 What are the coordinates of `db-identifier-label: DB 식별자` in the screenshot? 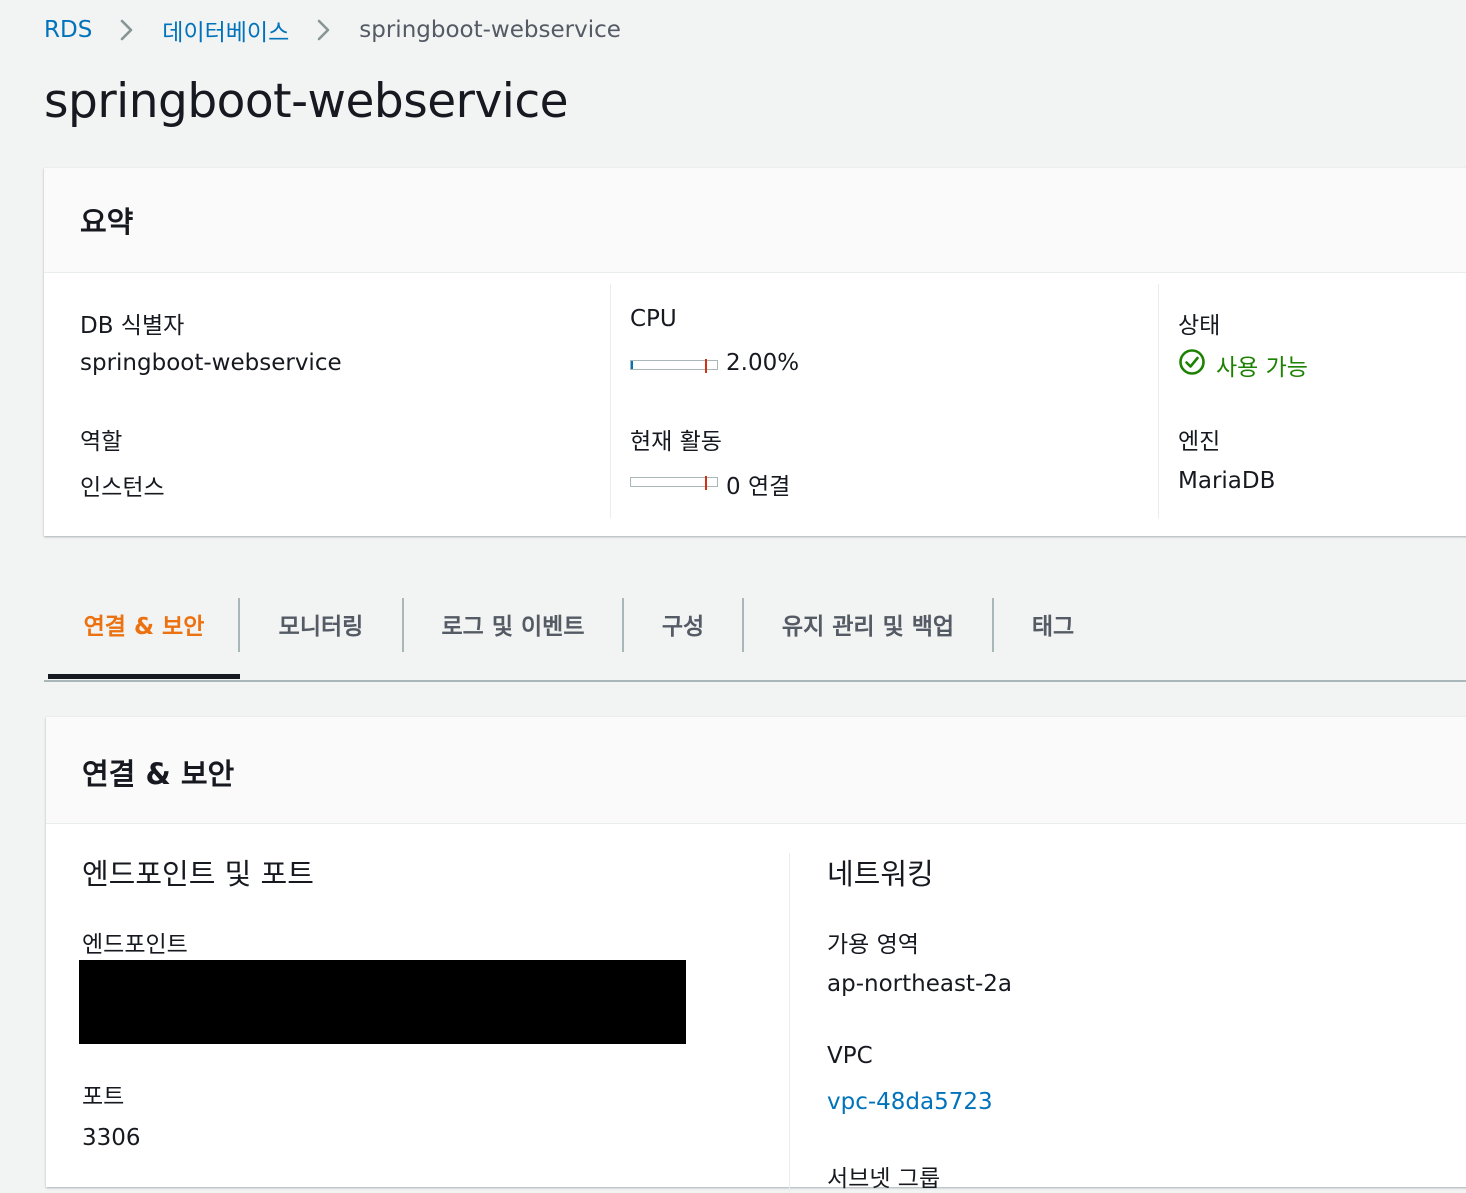 It's located at (132, 326).